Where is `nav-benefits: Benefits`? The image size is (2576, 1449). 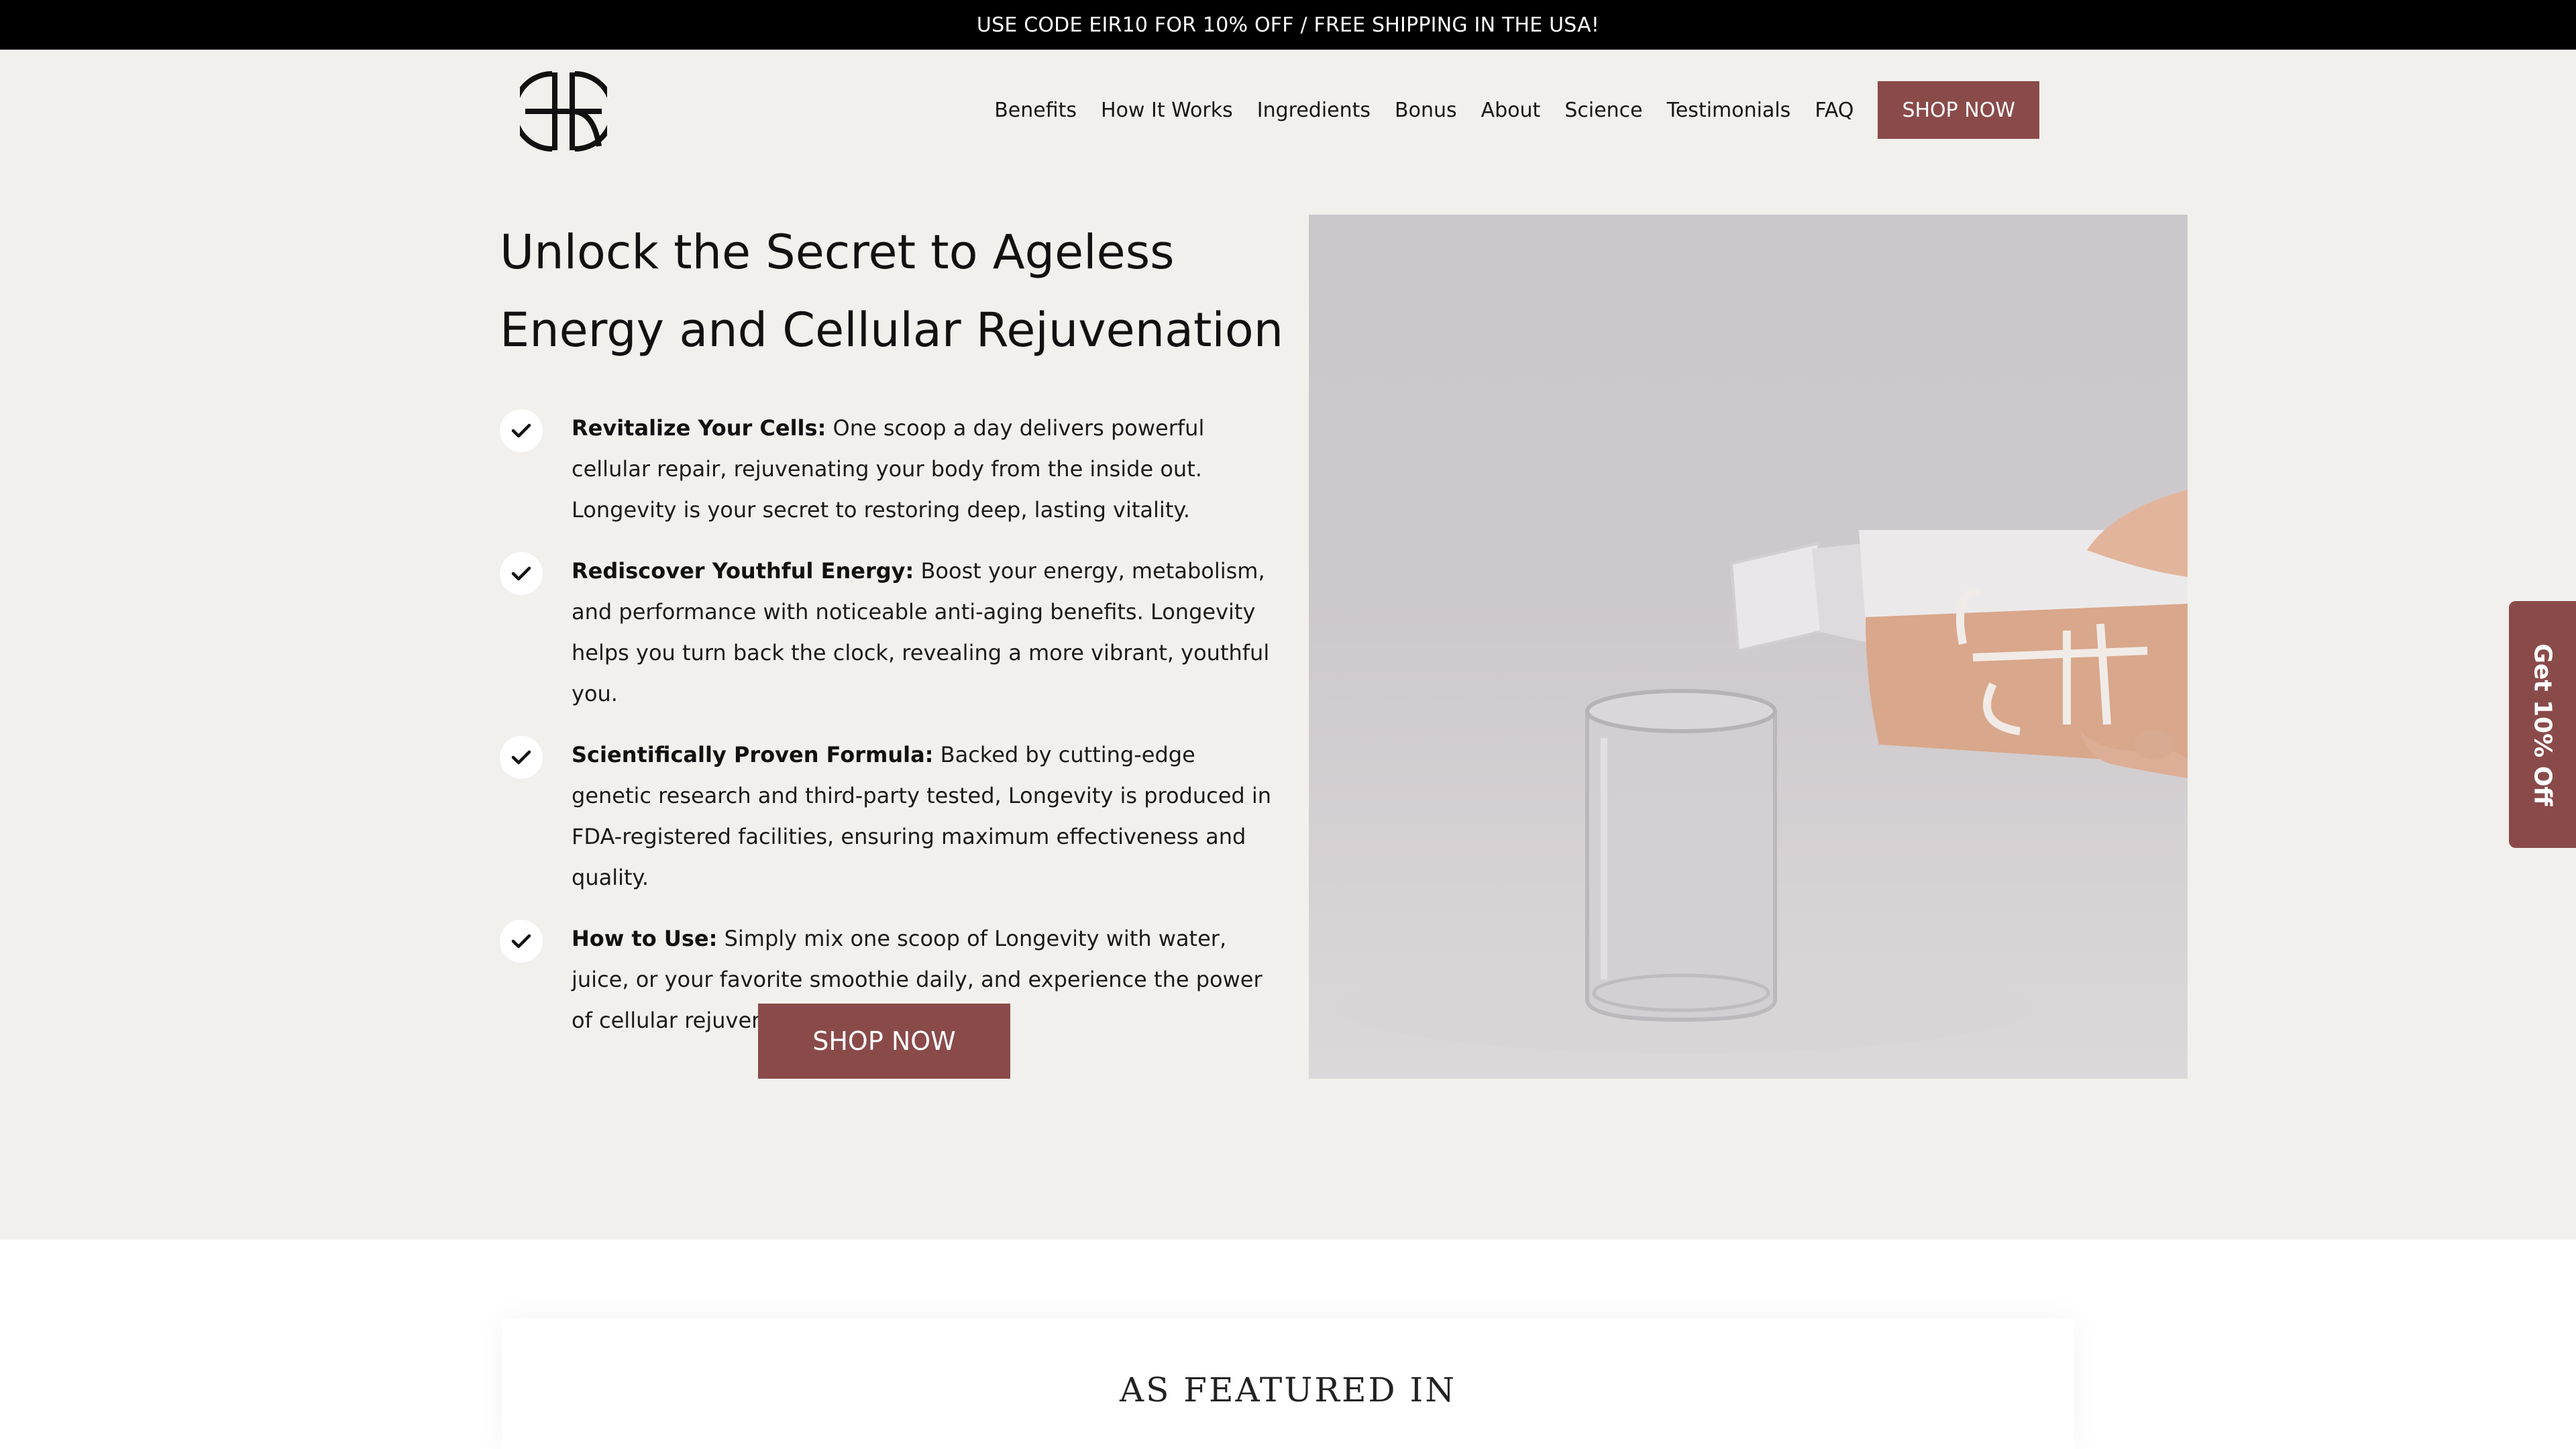
nav-benefits: Benefits is located at coordinates (1035, 110).